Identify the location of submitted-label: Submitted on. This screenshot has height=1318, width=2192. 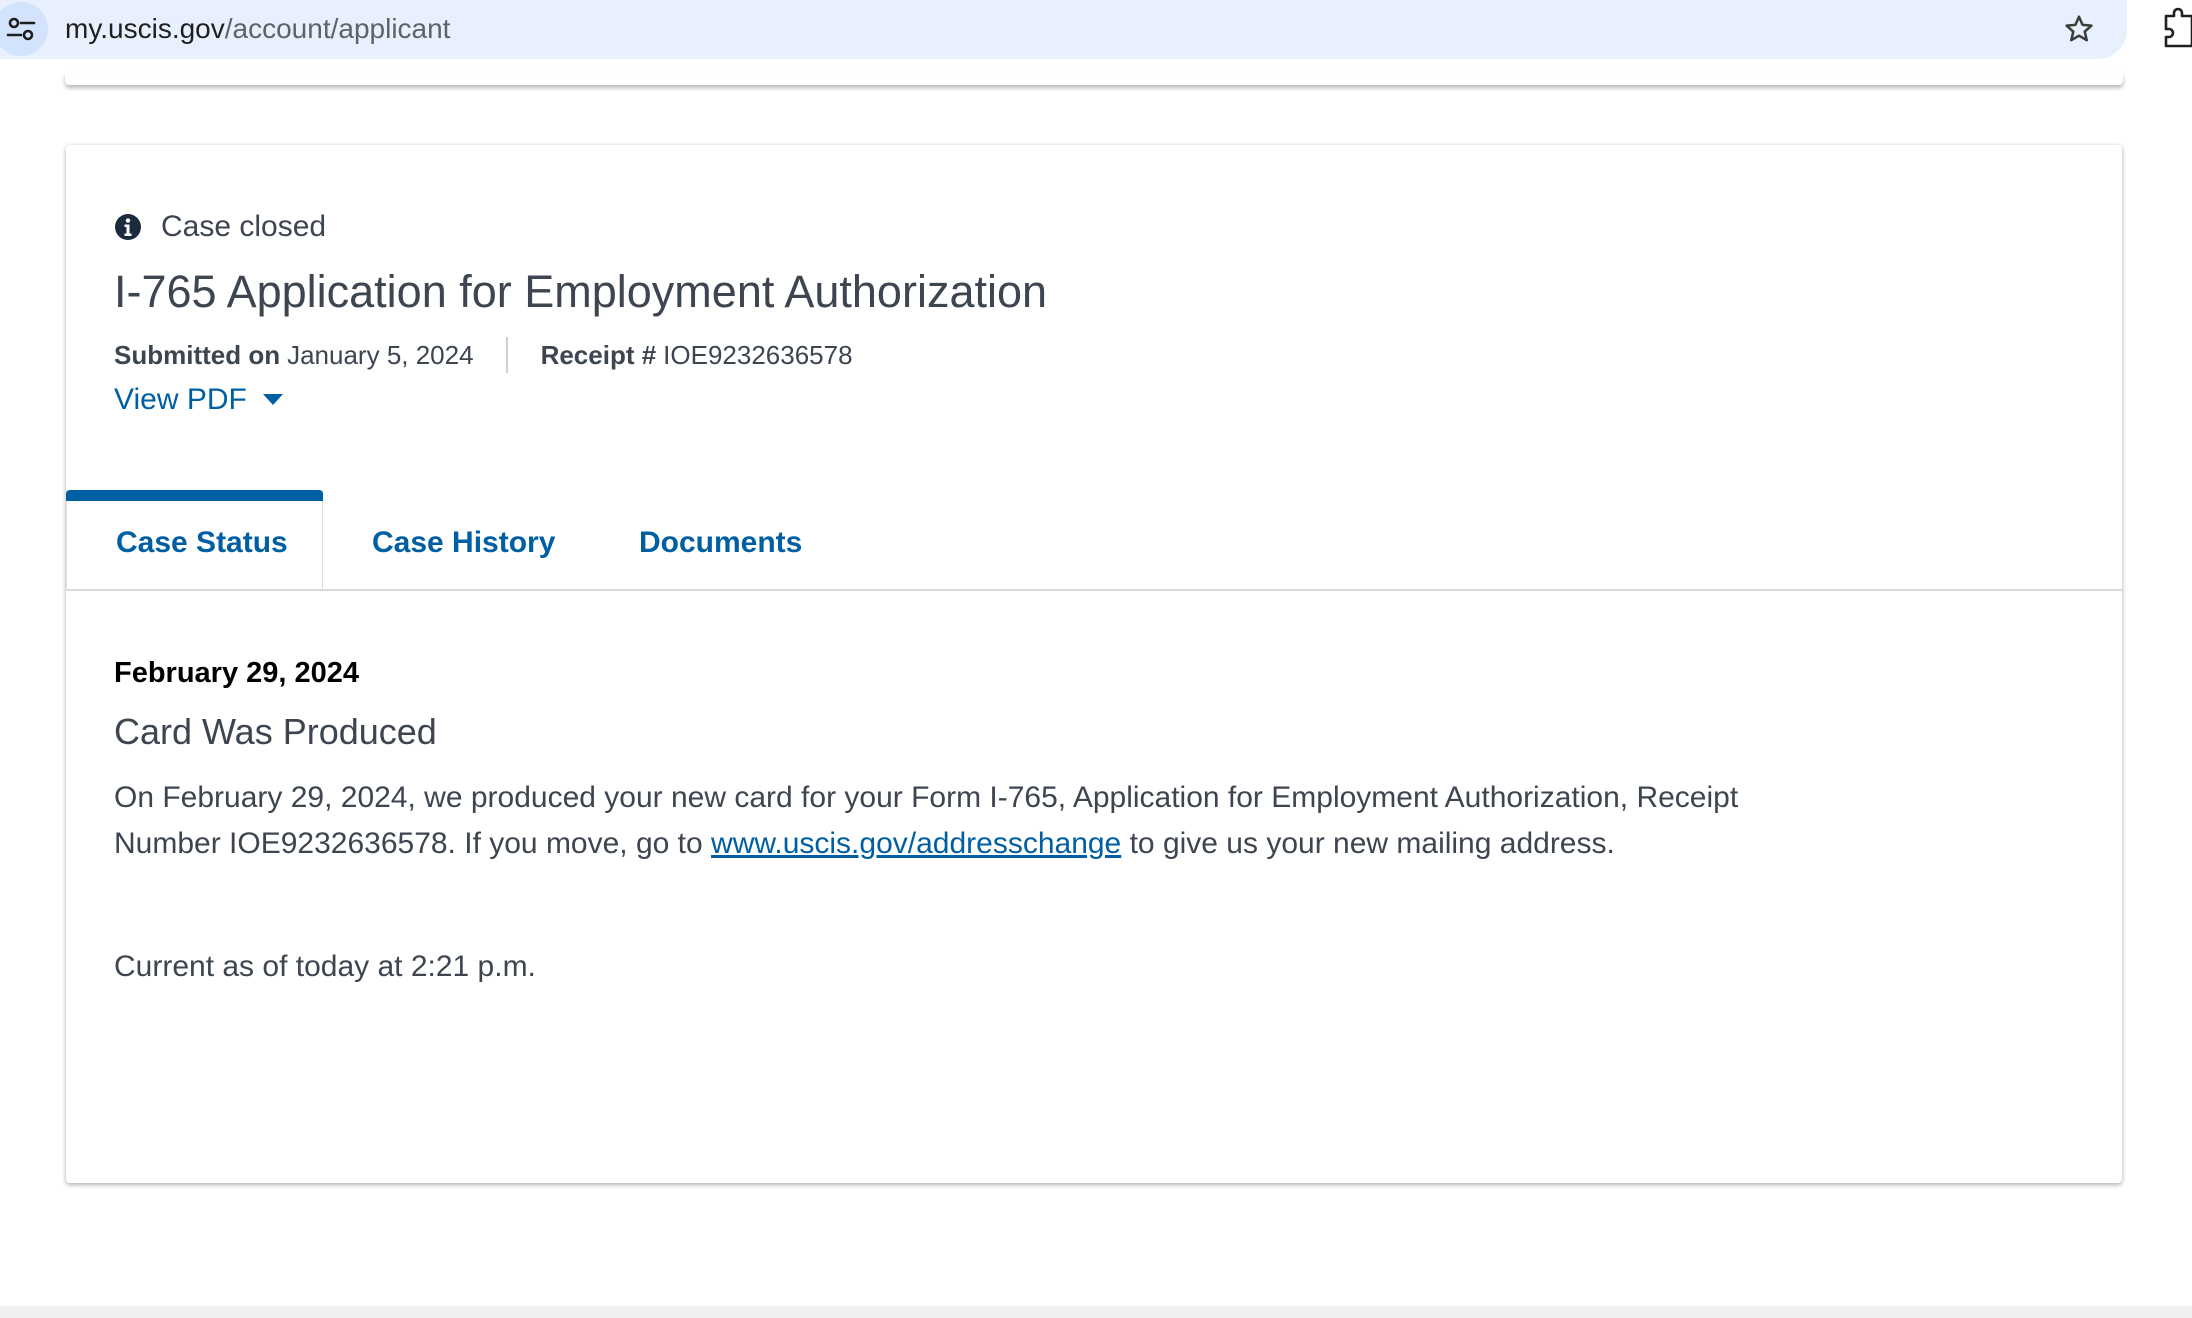
(197, 354).